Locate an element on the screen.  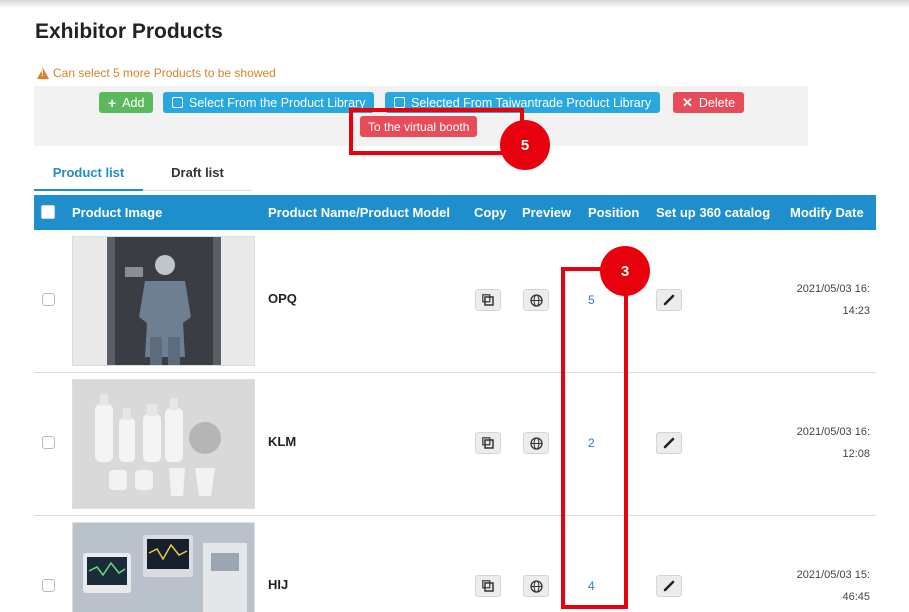
table-row: HIJ 4 2021/05/03 15: 46:45 is located at coordinates (455, 564).